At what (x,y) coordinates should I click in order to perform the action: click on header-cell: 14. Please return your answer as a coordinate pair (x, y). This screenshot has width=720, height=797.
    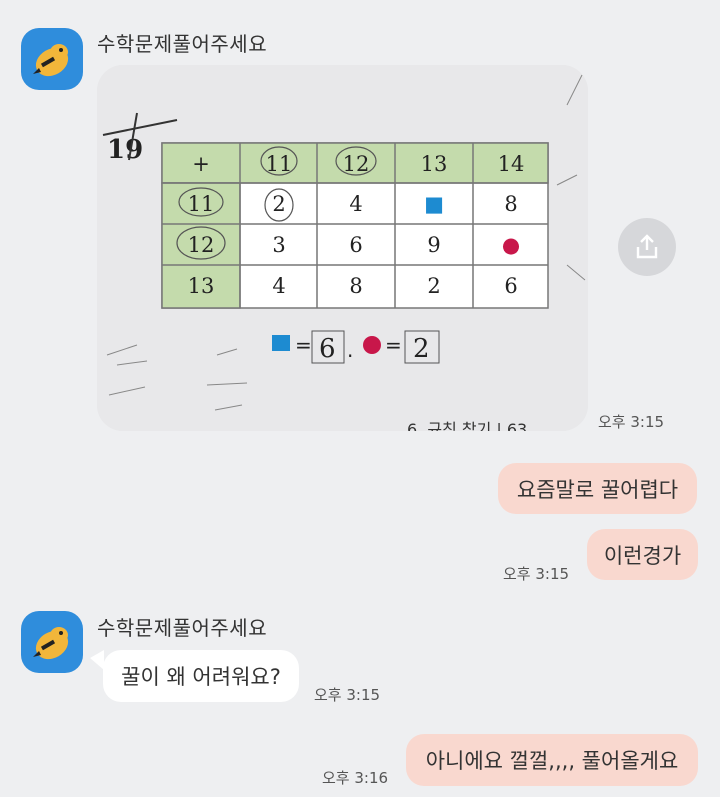
    Looking at the image, I should click on (511, 164).